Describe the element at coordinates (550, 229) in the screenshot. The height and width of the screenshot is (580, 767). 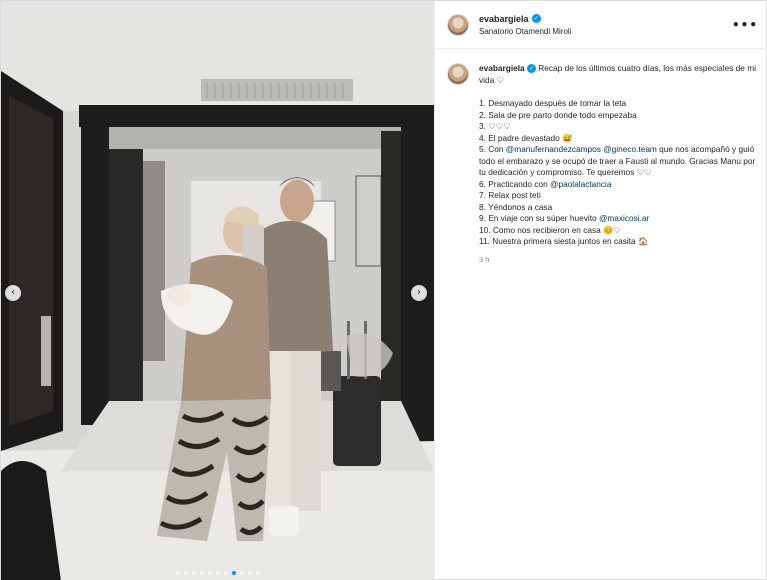
I see `caption-line: 10. Como nos recibieron en casa 😊♡` at that location.